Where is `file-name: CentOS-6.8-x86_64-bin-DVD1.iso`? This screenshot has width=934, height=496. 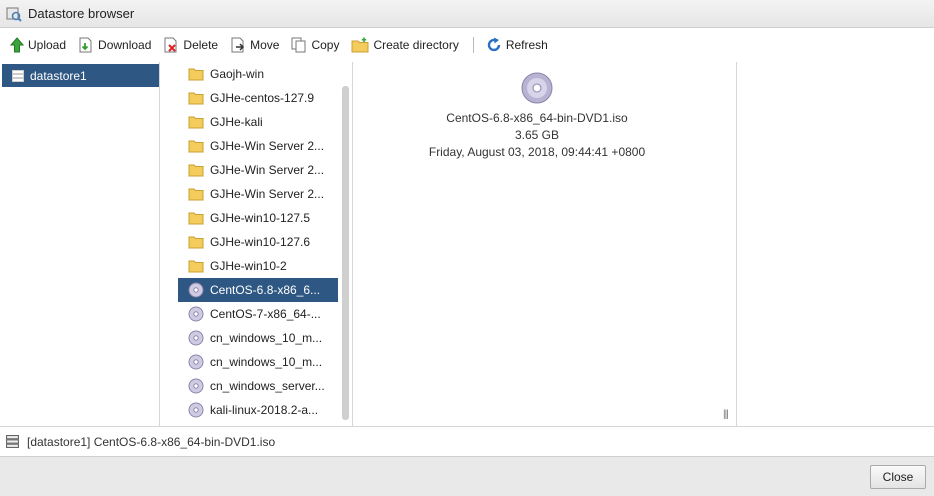
file-name: CentOS-6.8-x86_64-bin-DVD1.iso is located at coordinates (537, 118).